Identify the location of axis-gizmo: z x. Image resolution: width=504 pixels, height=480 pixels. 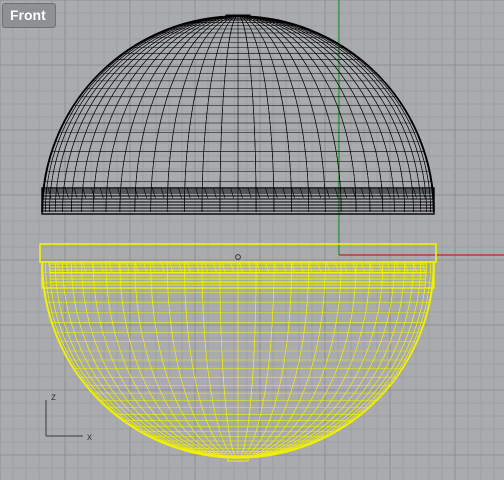
(68, 417).